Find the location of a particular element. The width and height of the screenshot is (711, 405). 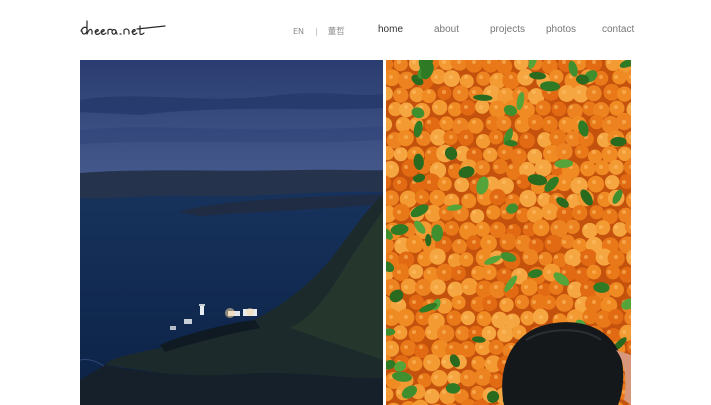

nav-projects: projects is located at coordinates (507, 31).